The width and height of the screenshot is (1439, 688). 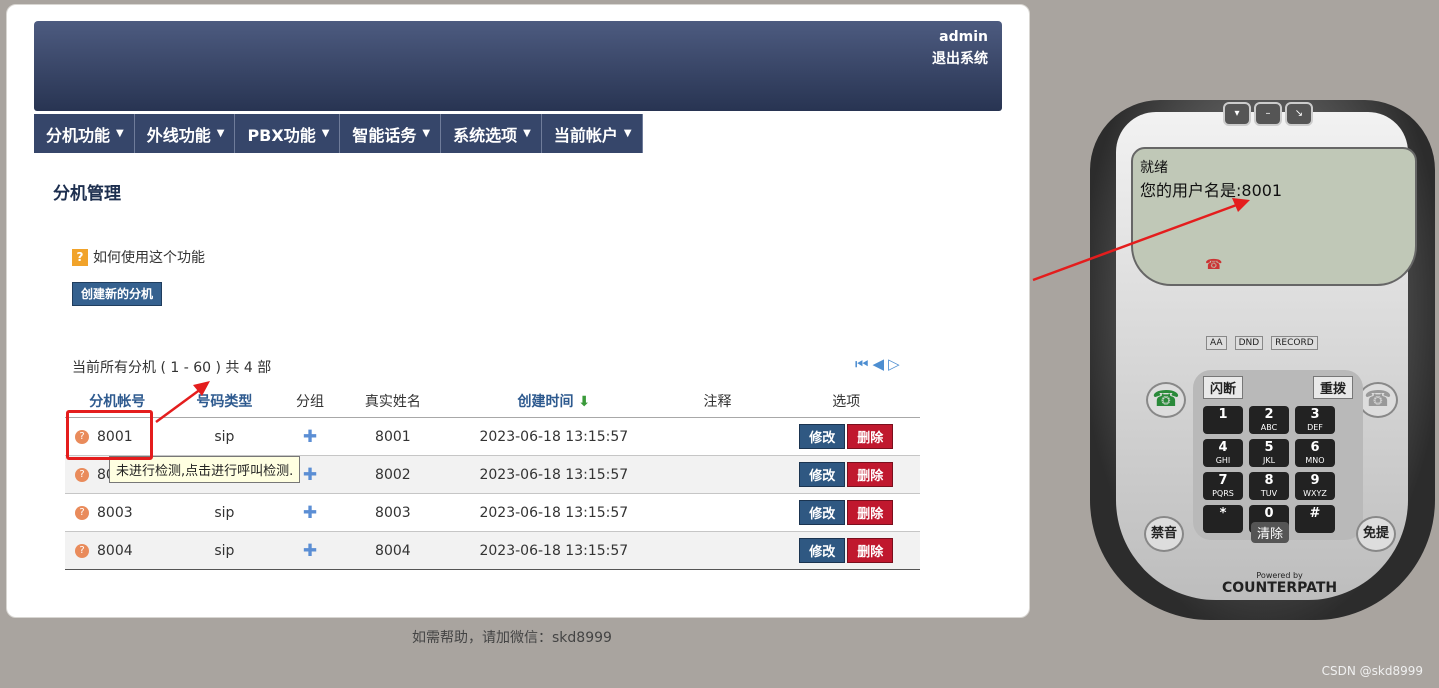 I want to click on main-nav: 分机功能 ▼ 外线功能 ▼ PBX功能 ▼ 智能话务 ▼ 系统选项 ▼ 当前帐户 ▼, so click(x=338, y=133).